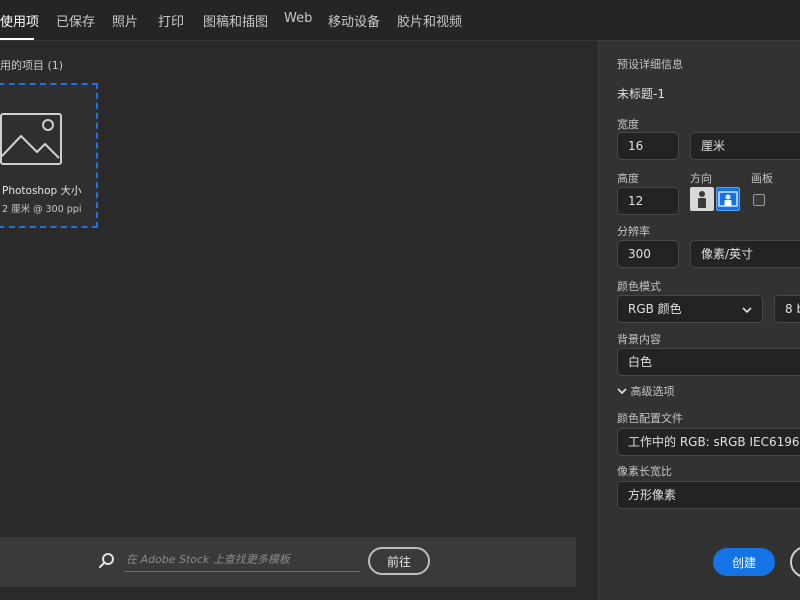 This screenshot has width=800, height=600. I want to click on landscape-orientation-button, so click(728, 199).